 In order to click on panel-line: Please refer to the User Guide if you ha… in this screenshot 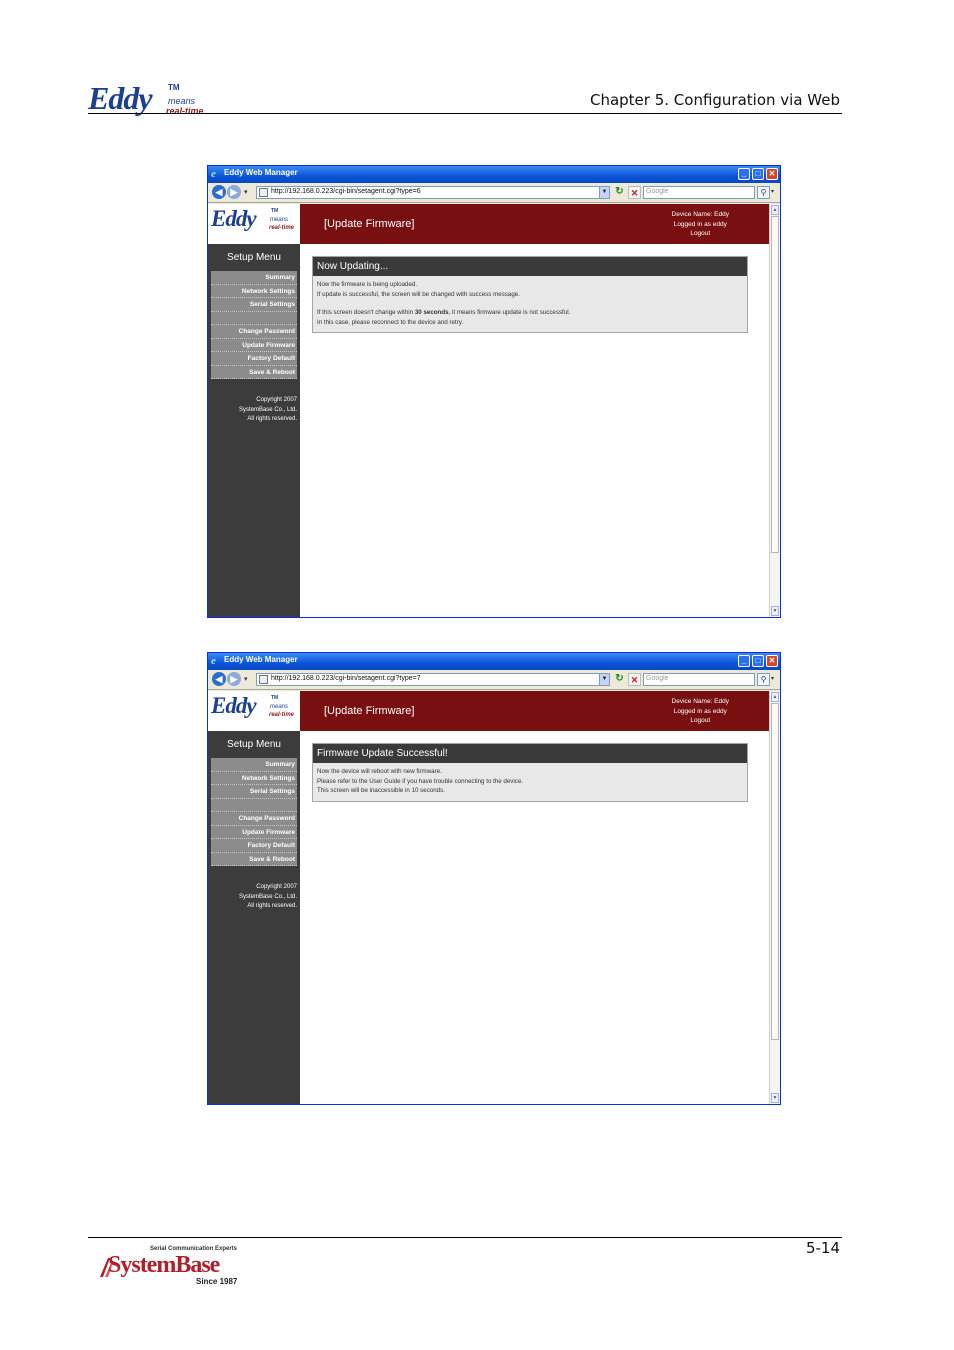, I will do `click(420, 781)`.